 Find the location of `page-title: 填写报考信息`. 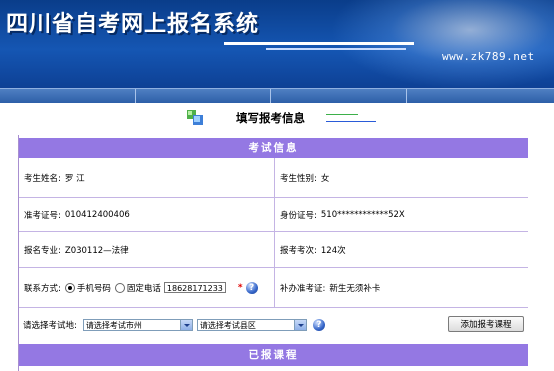

page-title: 填写报考信息 is located at coordinates (270, 118).